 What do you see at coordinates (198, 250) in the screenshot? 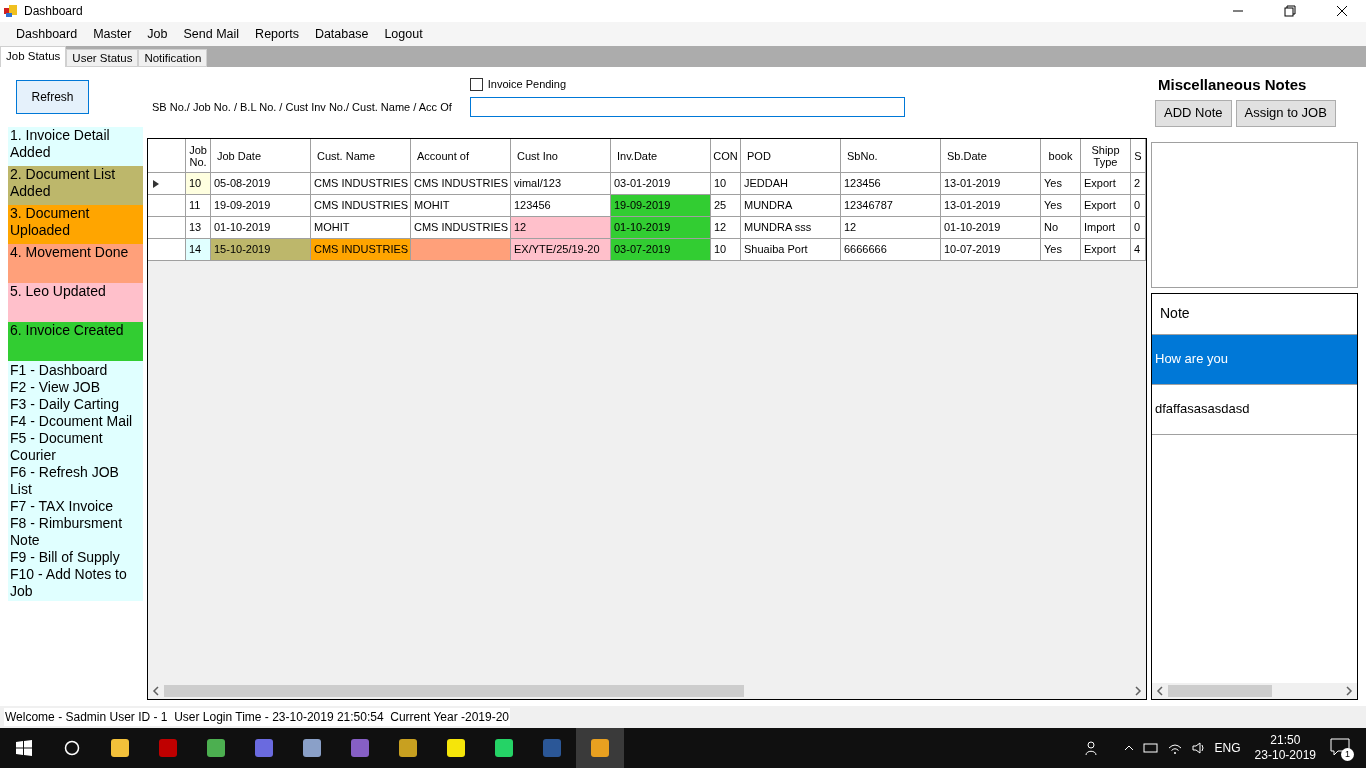
I see `table-cell: 14` at bounding box center [198, 250].